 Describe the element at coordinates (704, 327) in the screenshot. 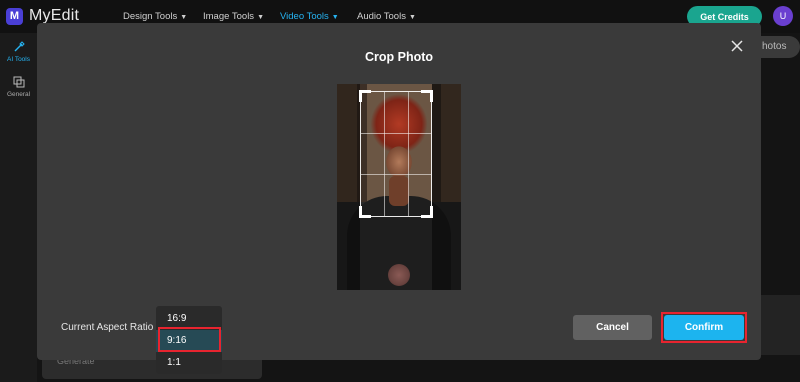

I see `confirm-button: Confirm` at that location.